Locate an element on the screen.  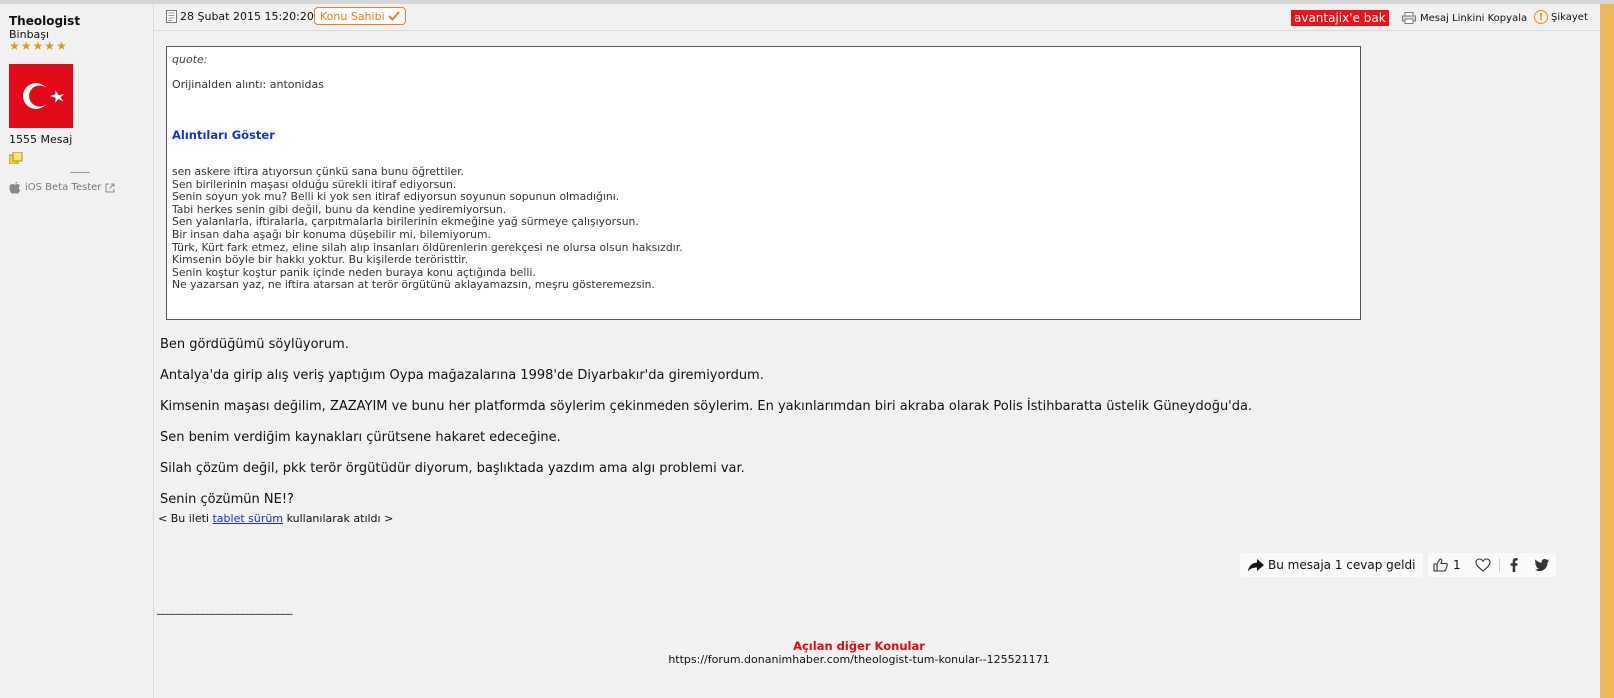
facebook-icon is located at coordinates (1514, 565).